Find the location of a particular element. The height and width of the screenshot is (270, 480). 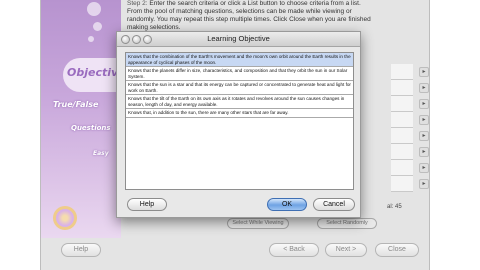

dialog-titlebar: Learning Objective is located at coordinates (238, 39).